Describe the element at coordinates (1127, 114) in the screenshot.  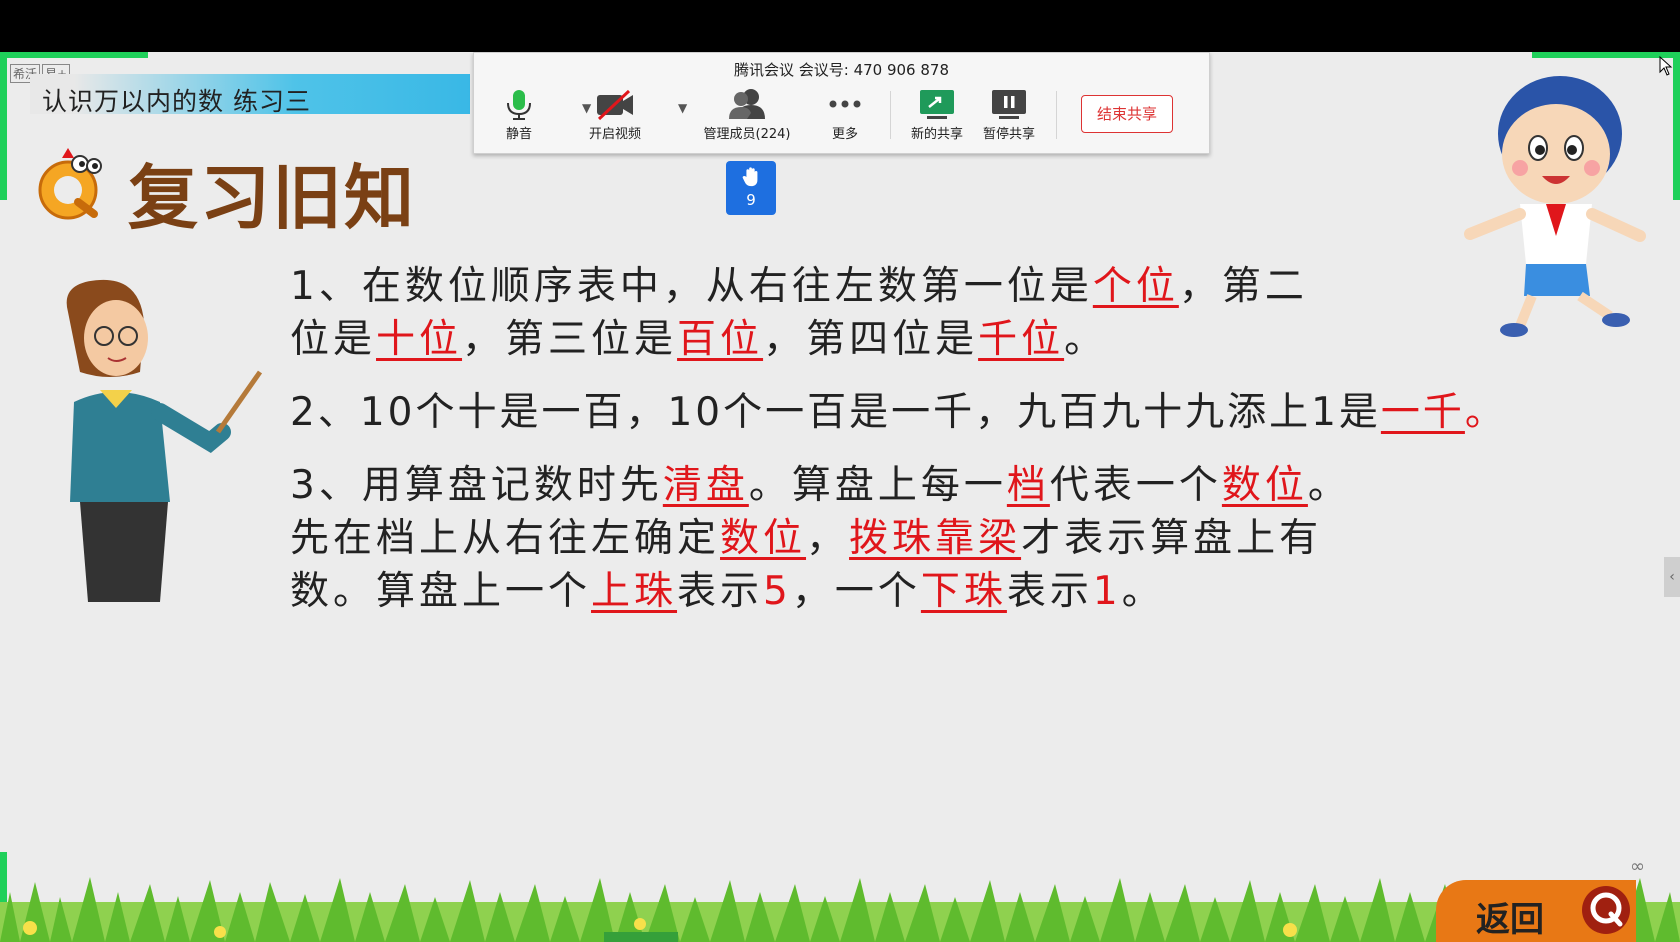
I see `end-share-button: 结束共享` at that location.